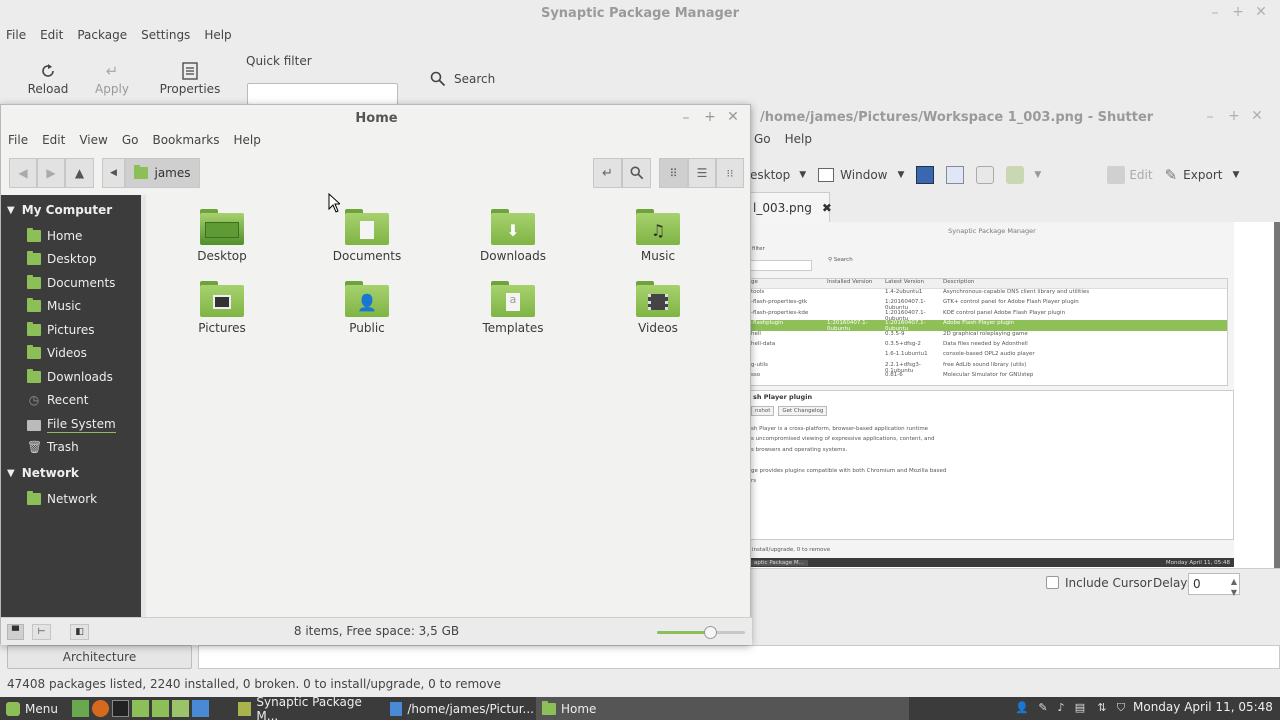 This screenshot has width=1280, height=720. Describe the element at coordinates (791, 207) in the screenshot. I see `image-tab: l_003.png ✖` at that location.